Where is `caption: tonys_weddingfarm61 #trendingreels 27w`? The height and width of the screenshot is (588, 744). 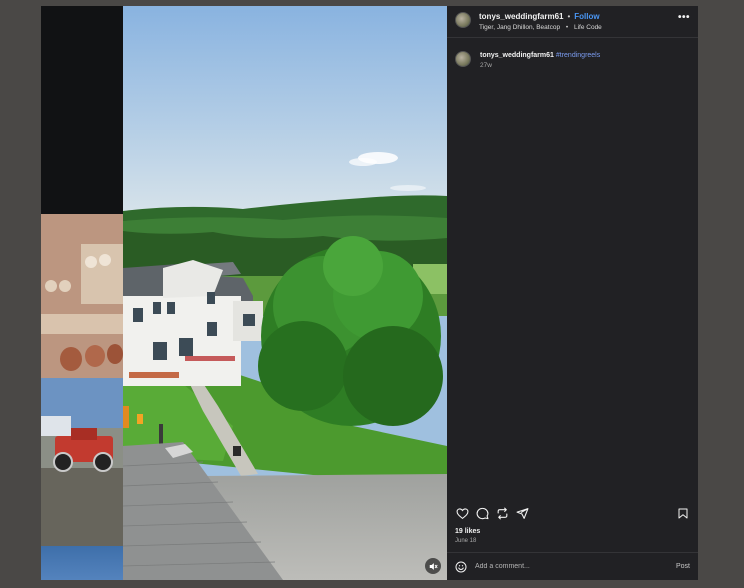 caption: tonys_weddingfarm61 #trendingreels 27w is located at coordinates (572, 53).